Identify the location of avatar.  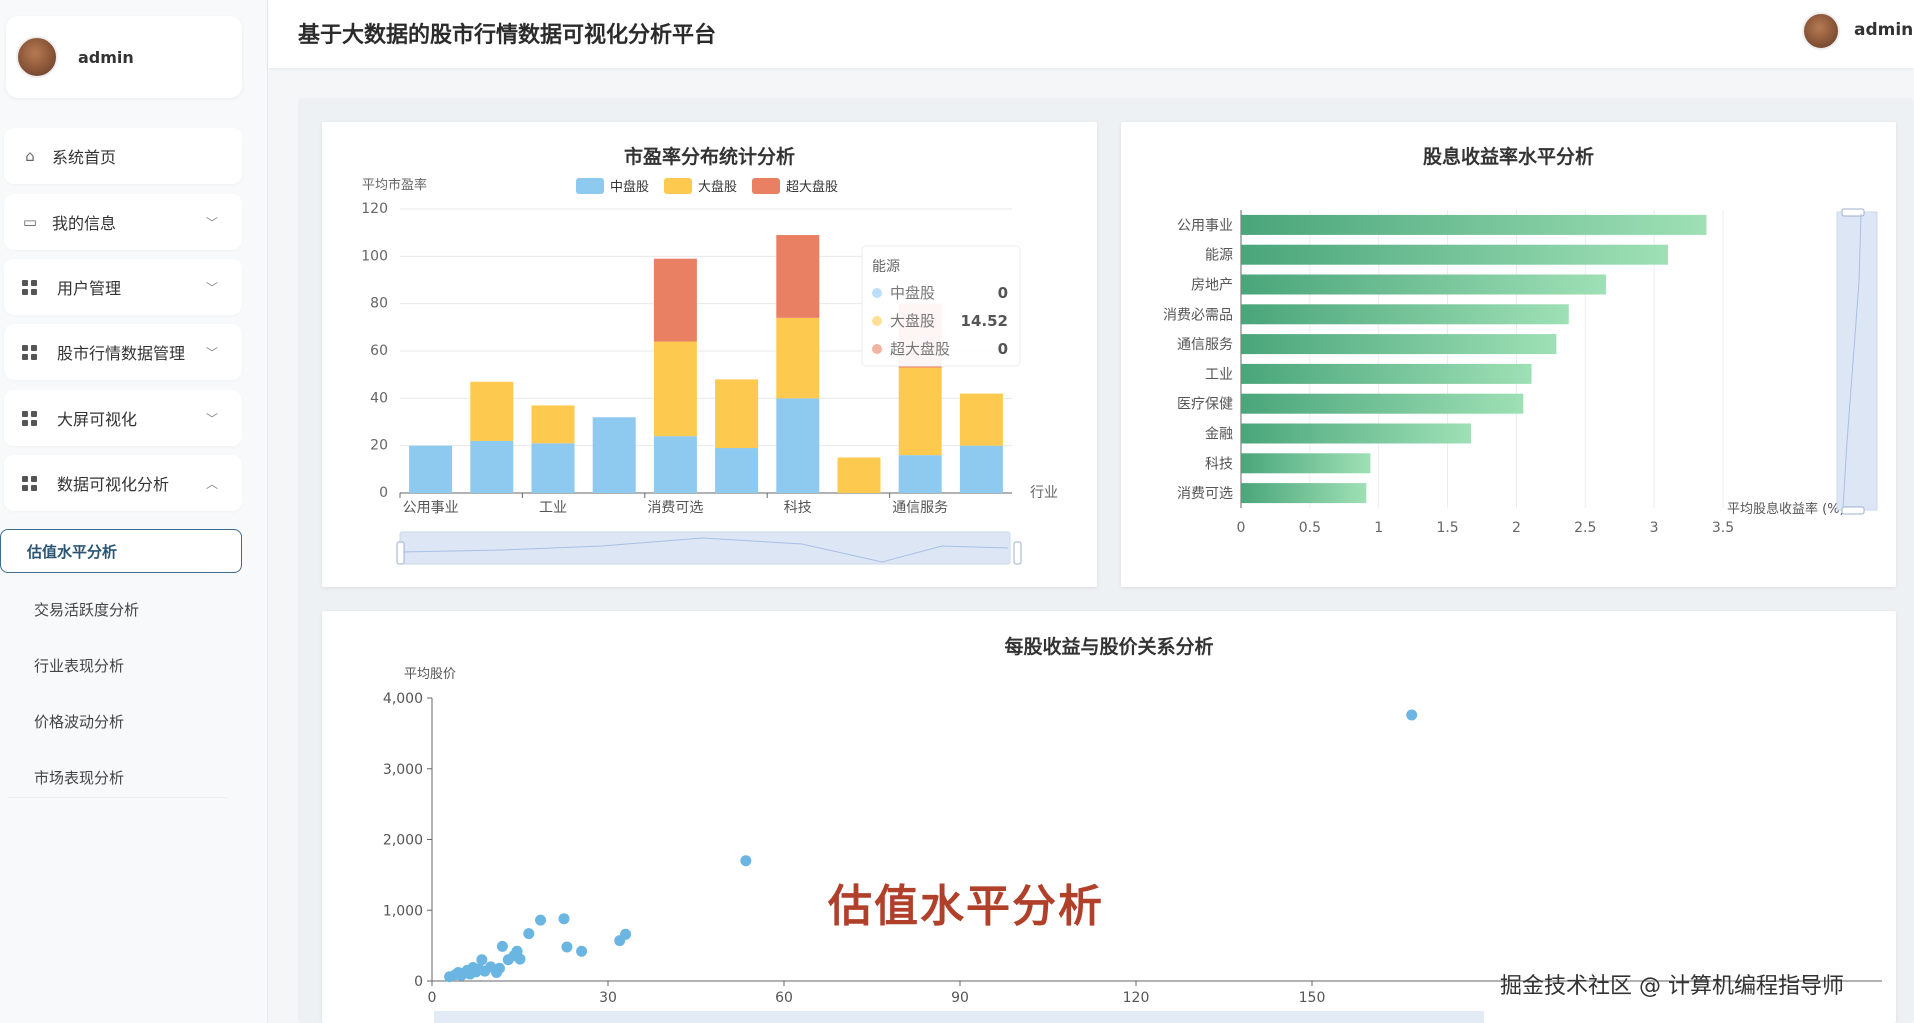
(37, 57).